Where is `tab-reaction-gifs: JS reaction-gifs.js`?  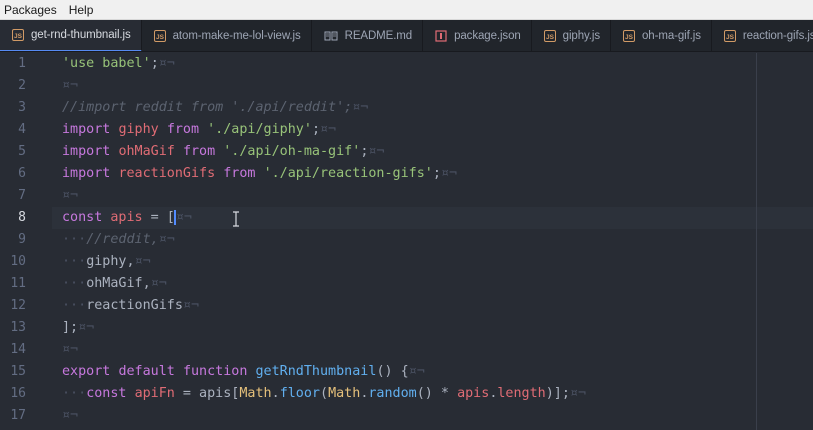 tab-reaction-gifs: JS reaction-gifs.js is located at coordinates (762, 35).